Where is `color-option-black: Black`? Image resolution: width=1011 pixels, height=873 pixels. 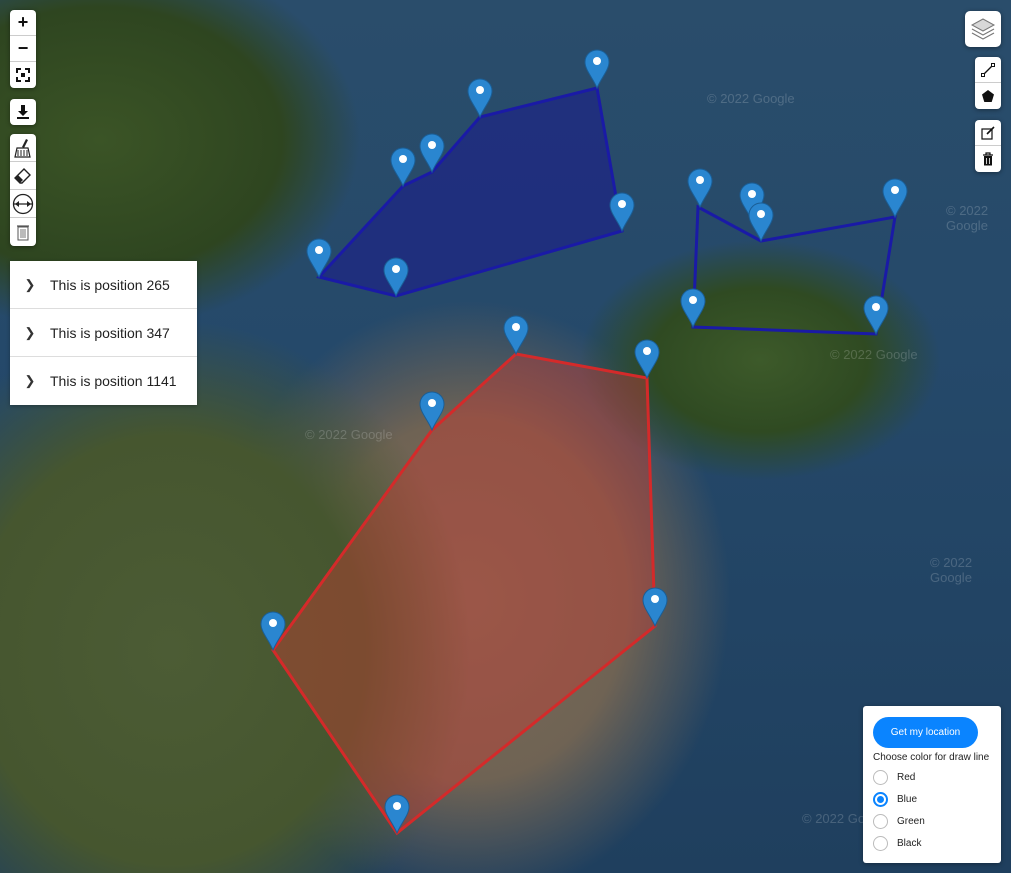 color-option-black: Black is located at coordinates (897, 843).